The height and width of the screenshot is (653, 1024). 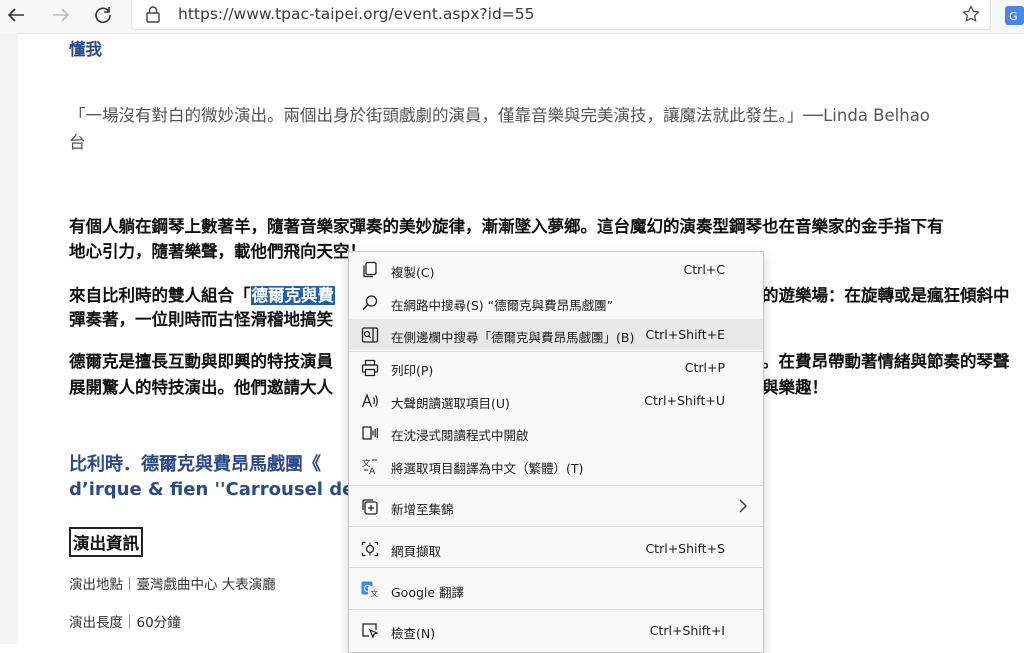 I want to click on venue-text: 演出地點｜臺灣戲曲中心 大表演廳, so click(x=172, y=585).